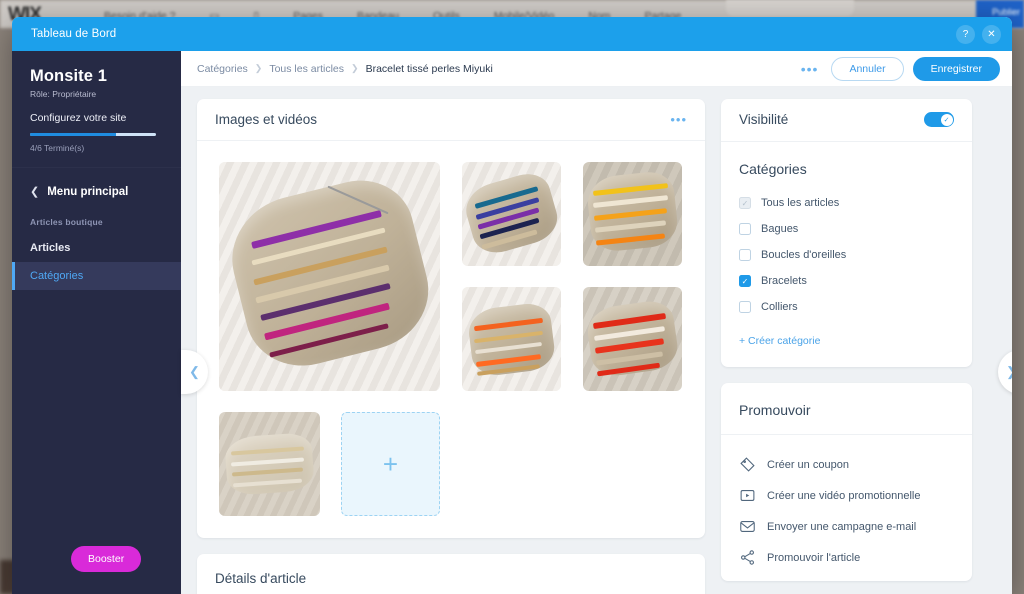 The height and width of the screenshot is (594, 1024). I want to click on setup-progress-bar, so click(93, 134).